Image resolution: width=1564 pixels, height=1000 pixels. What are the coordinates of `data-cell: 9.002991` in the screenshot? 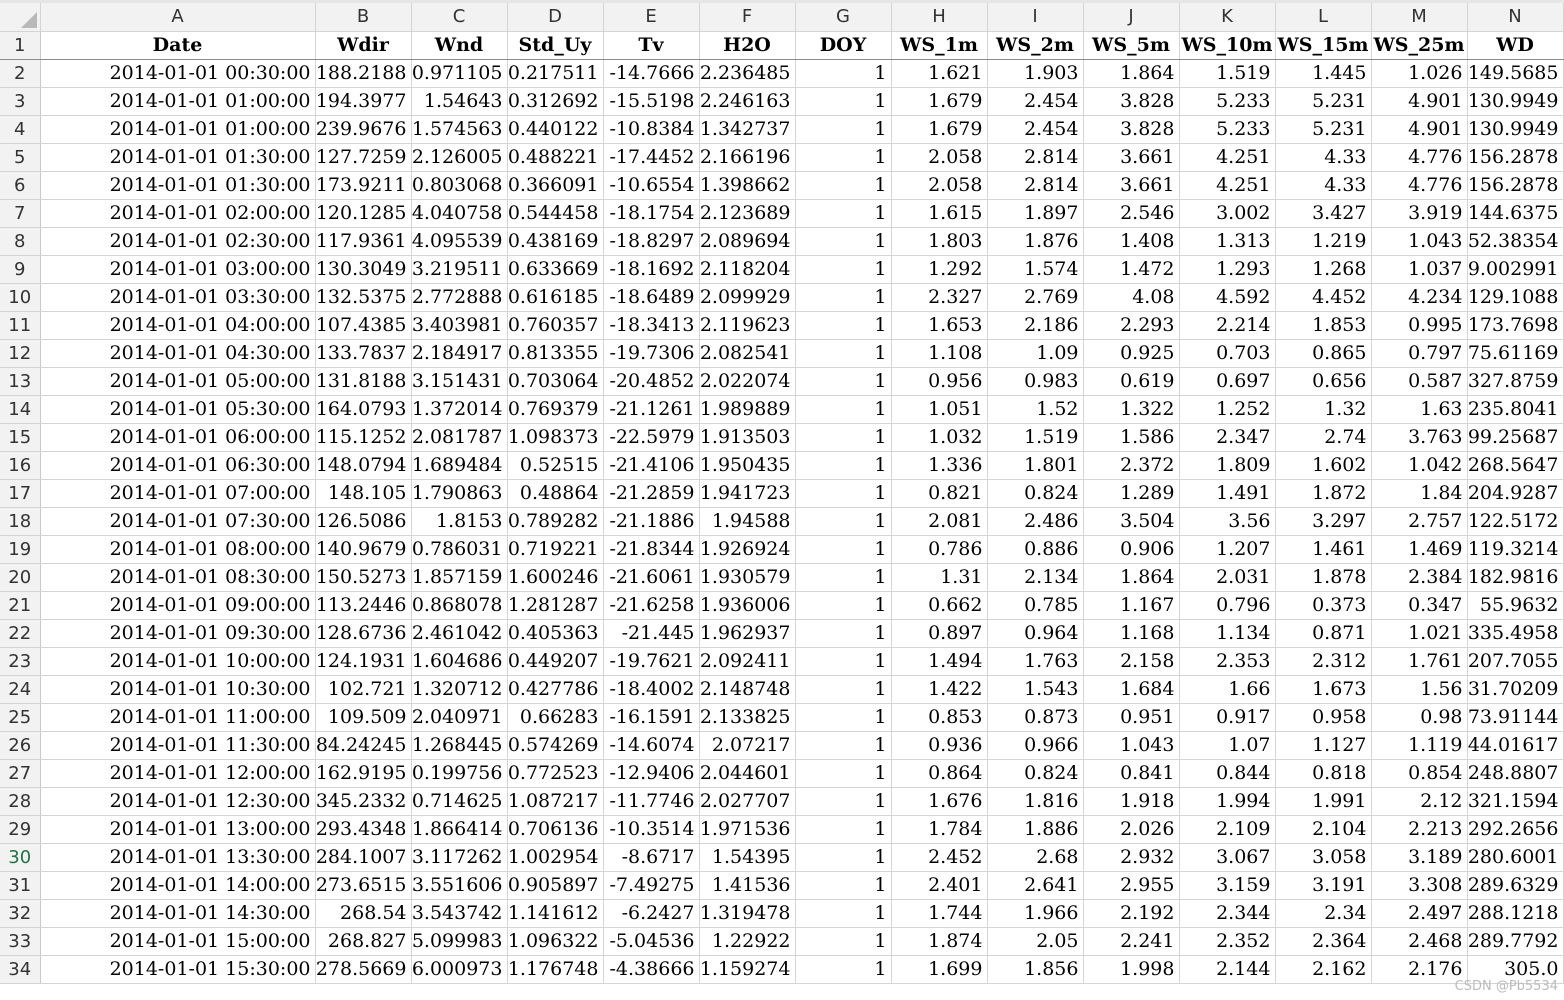 It's located at (1515, 269).